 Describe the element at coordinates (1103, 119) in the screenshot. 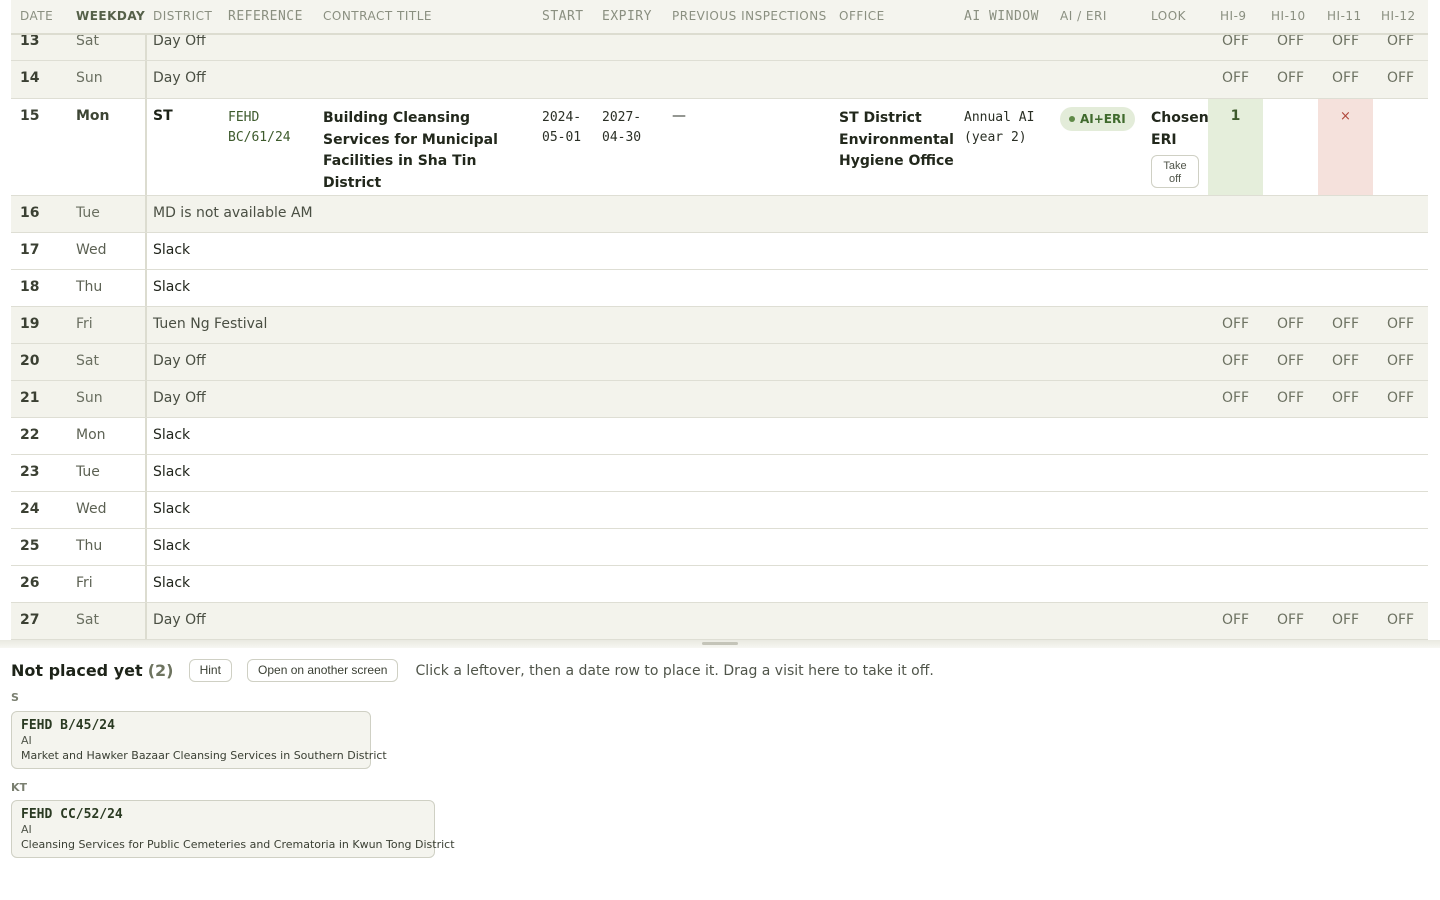

I see `ai-eri-label: AI+ERI` at that location.